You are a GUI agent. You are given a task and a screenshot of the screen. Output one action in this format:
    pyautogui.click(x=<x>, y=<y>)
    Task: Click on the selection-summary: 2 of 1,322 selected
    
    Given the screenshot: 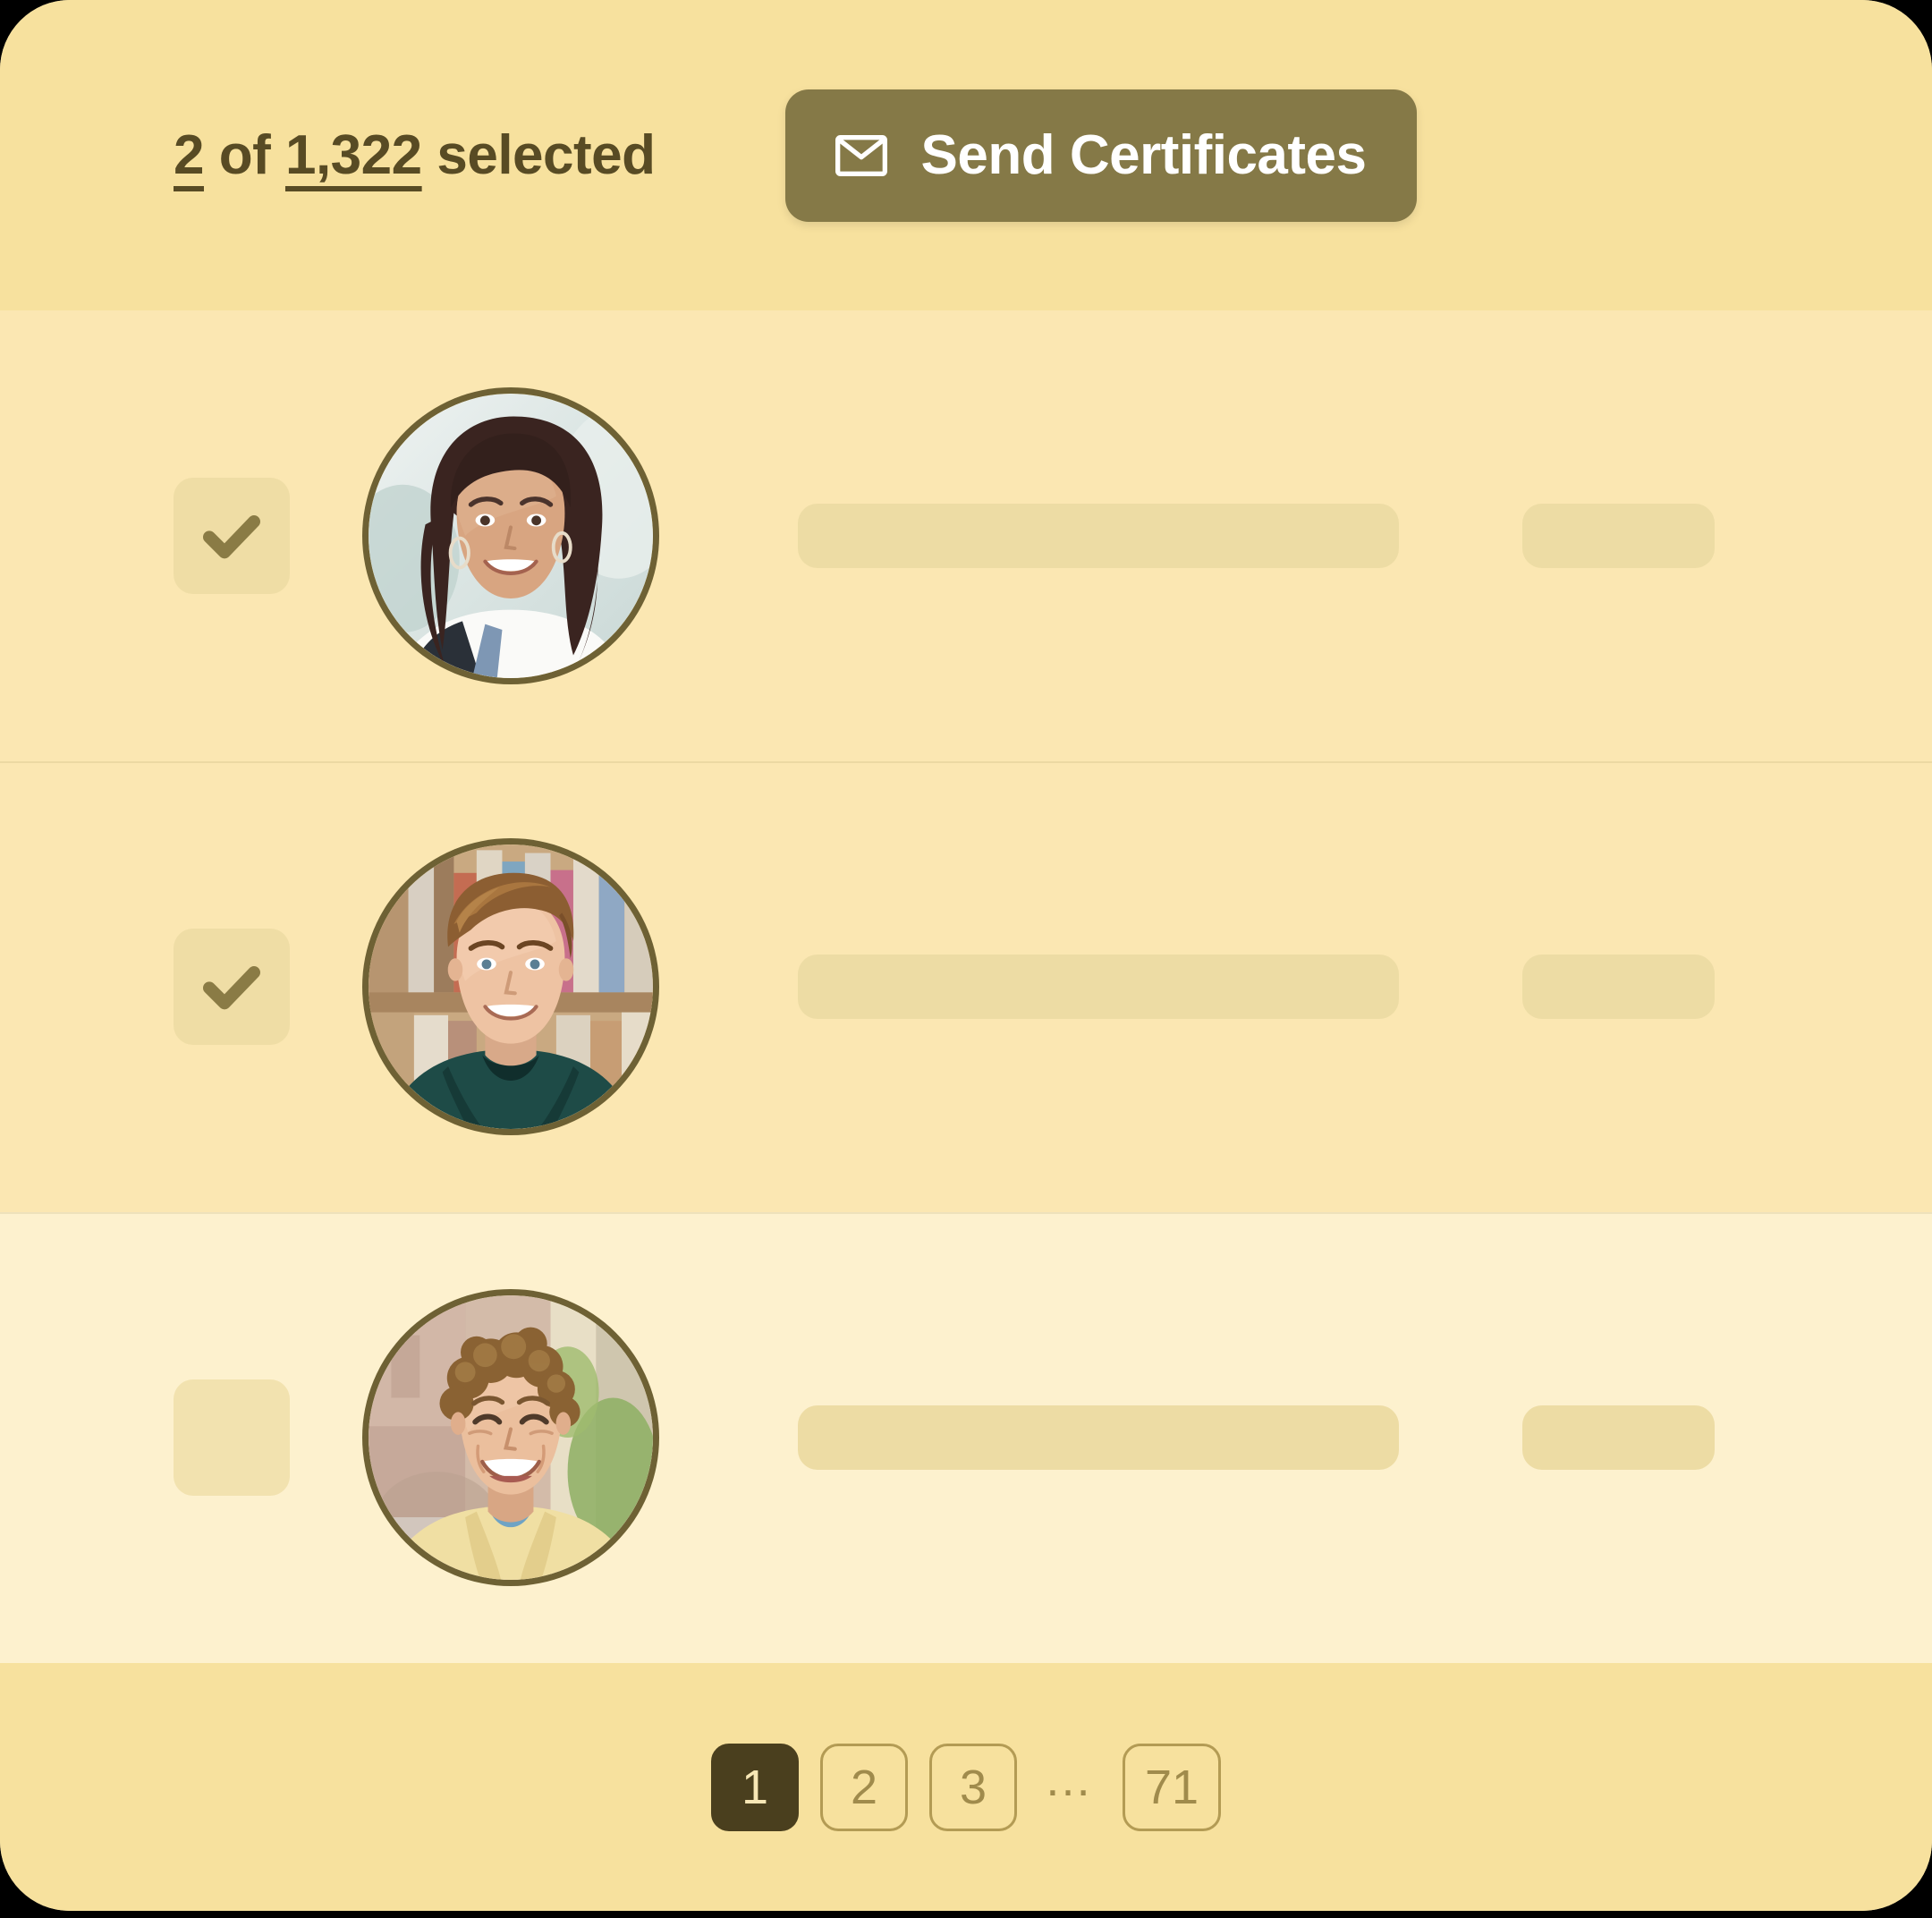 What is the action you would take?
    pyautogui.click(x=415, y=155)
    